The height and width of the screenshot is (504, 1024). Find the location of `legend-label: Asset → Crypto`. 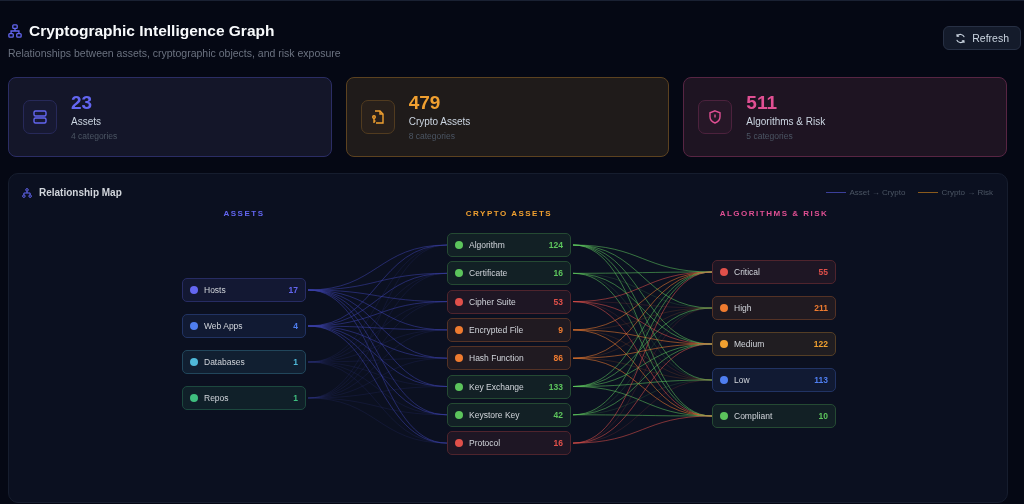

legend-label: Asset → Crypto is located at coordinates (877, 192).